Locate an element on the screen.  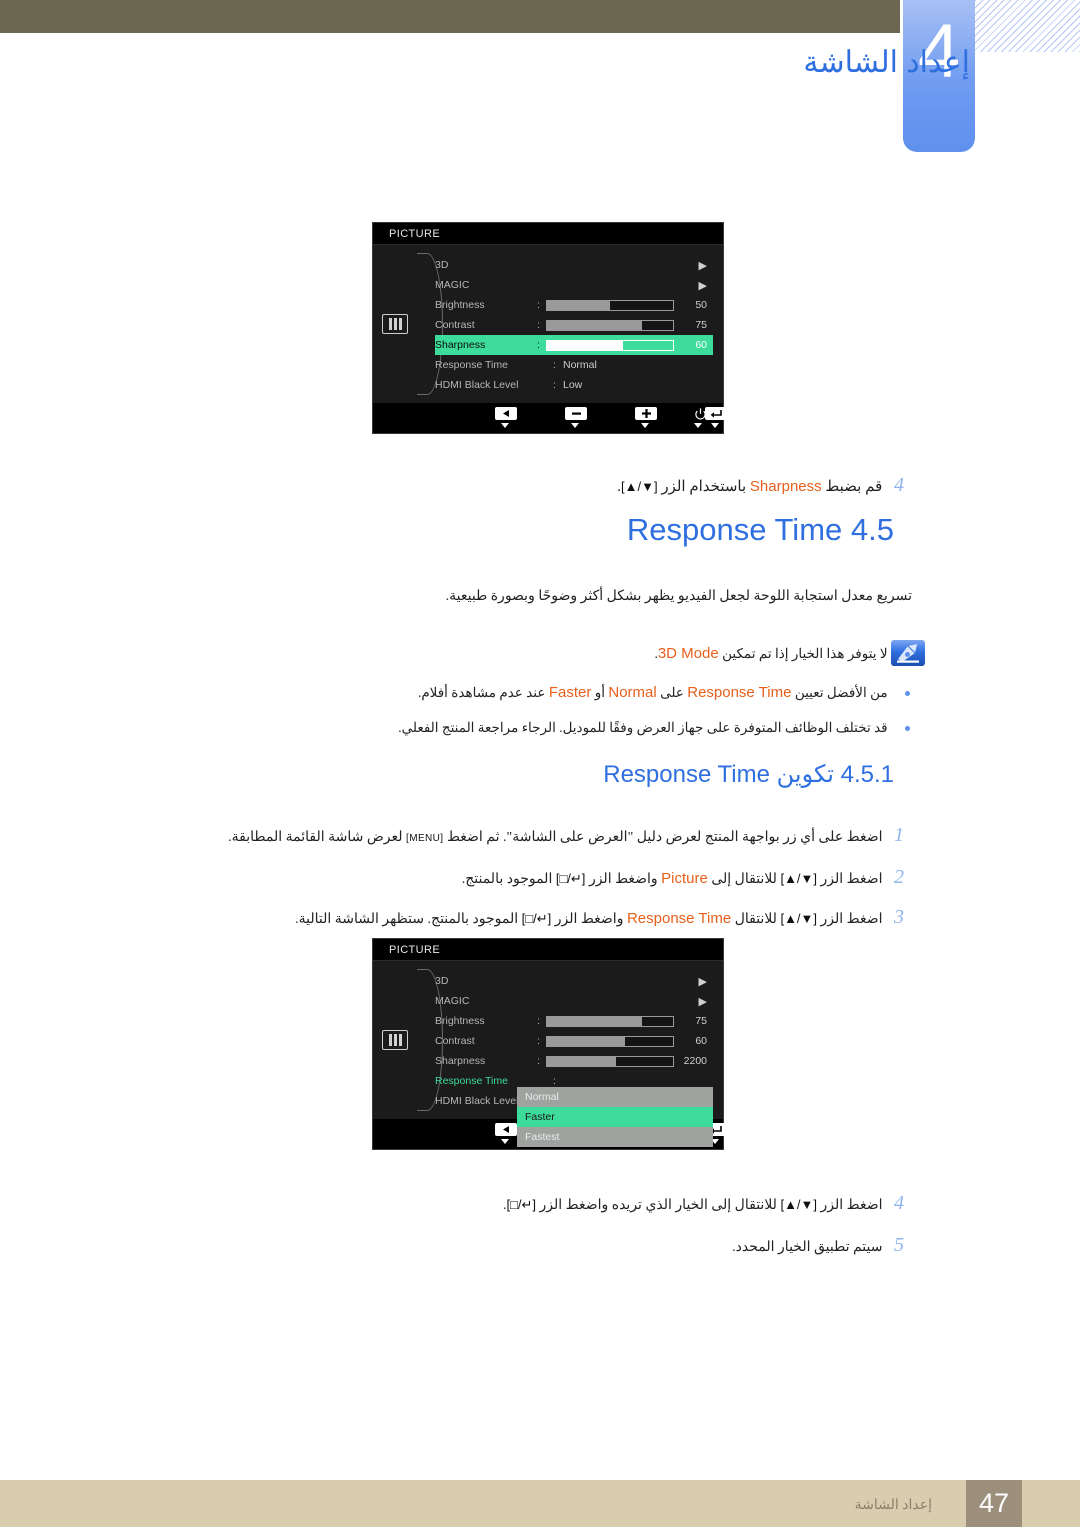
step-text-4: الموجود بالمنتج. ستظهر الشاشة التالية. is located at coordinates (407, 919).